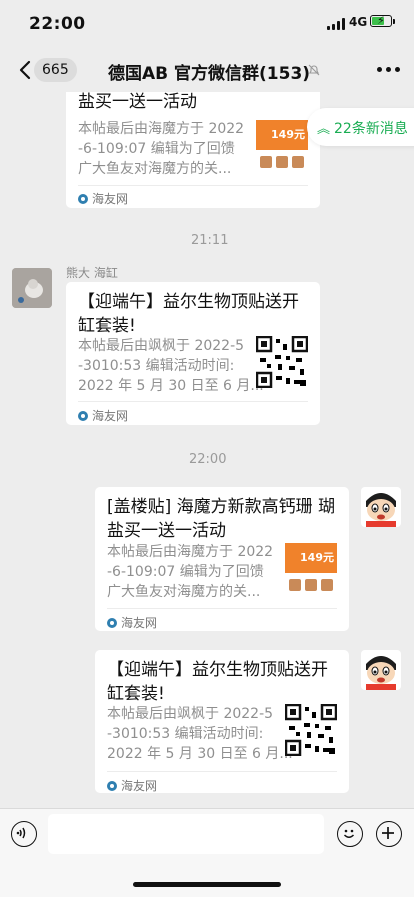  What do you see at coordinates (57, 24) in the screenshot?
I see `status-time: 22:00` at bounding box center [57, 24].